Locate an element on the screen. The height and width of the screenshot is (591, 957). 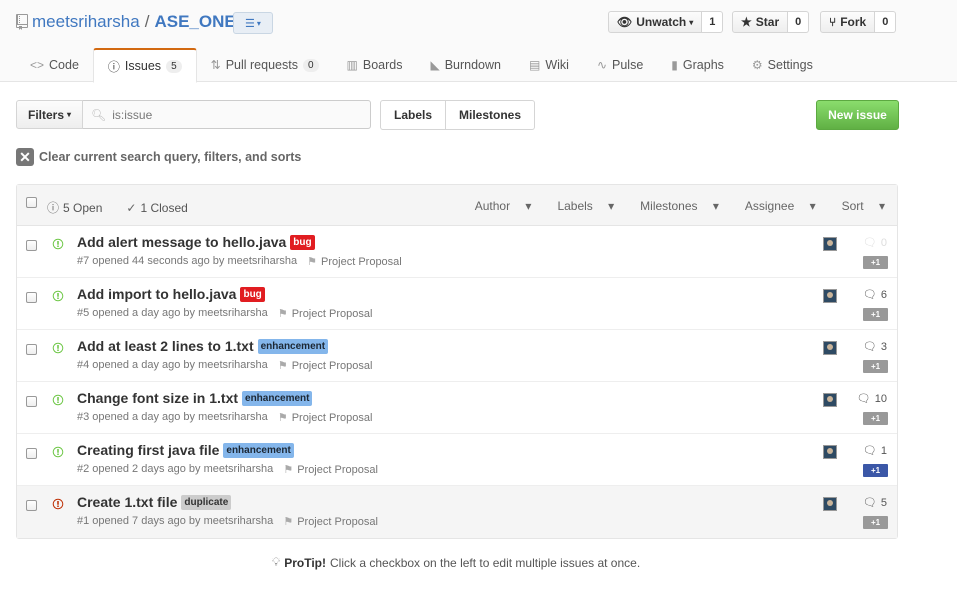
issue-title-link: Change font size in 1.txt enhancement is located at coordinates (195, 398).